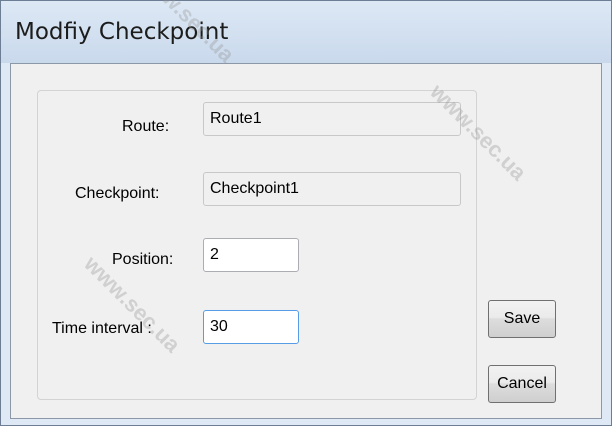  I want to click on cancel-button: Cancel, so click(522, 384).